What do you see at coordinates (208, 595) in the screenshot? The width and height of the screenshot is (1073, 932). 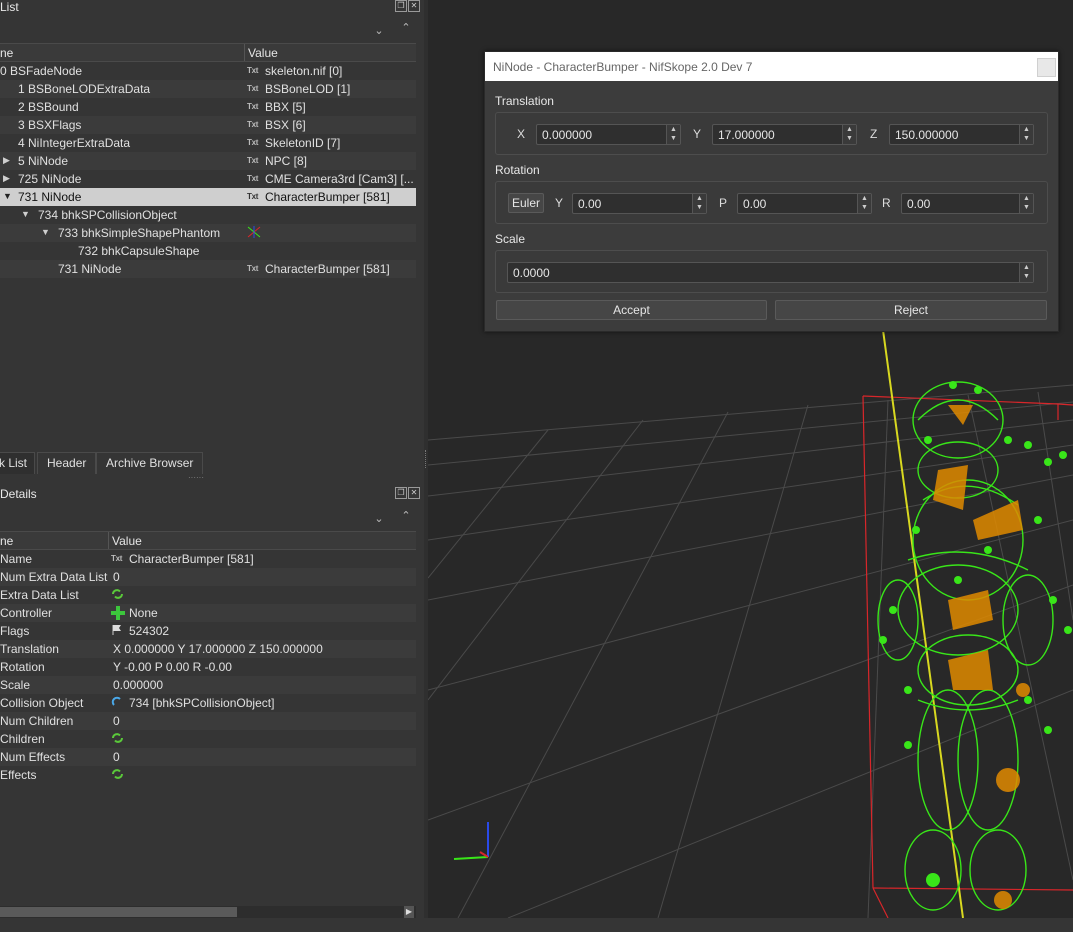 I see `detail-row: Extra Data List` at bounding box center [208, 595].